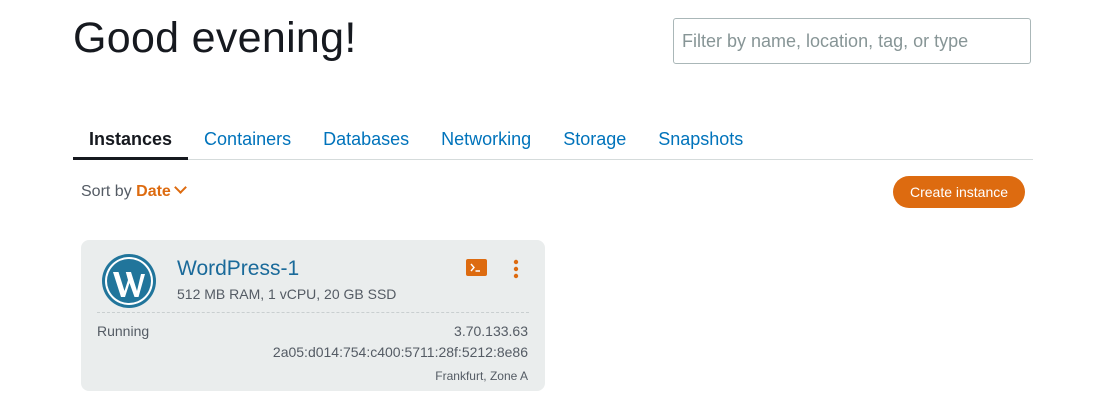 The width and height of the screenshot is (1111, 408). Describe the element at coordinates (131, 139) in the screenshot. I see `tab-instances: Instances` at that location.